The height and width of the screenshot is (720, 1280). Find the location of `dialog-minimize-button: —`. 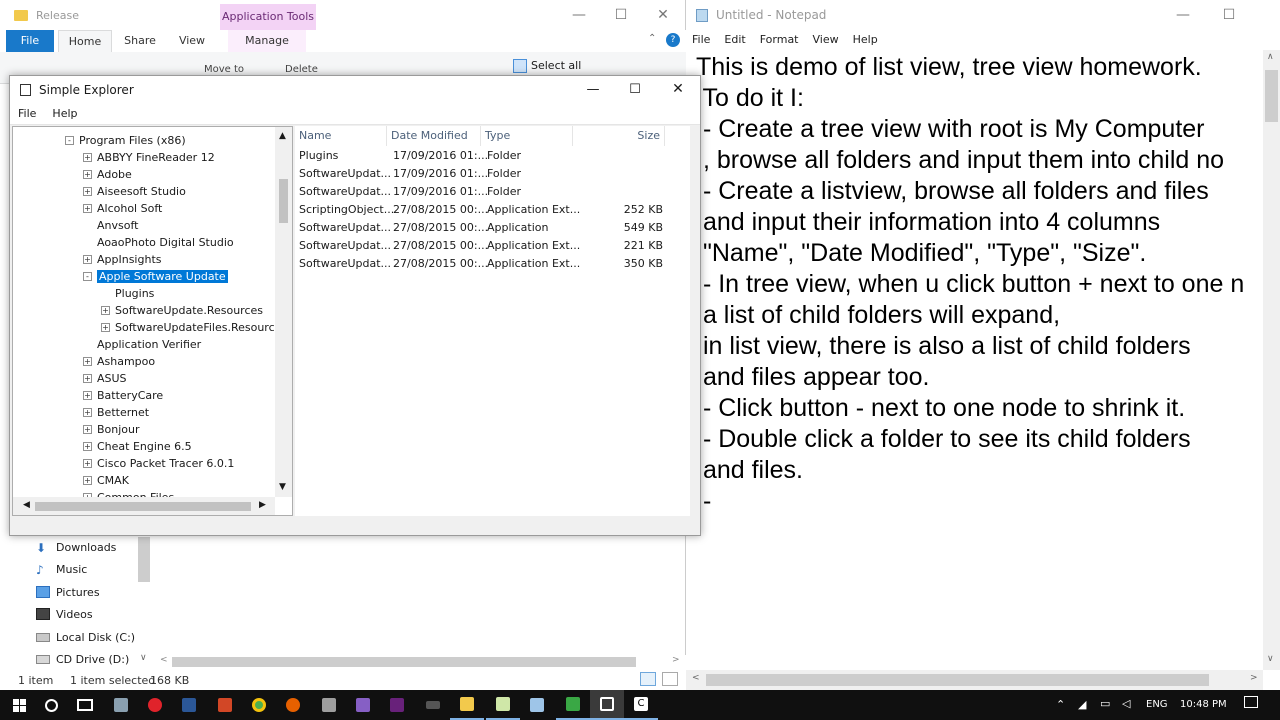

dialog-minimize-button: — is located at coordinates (593, 89).